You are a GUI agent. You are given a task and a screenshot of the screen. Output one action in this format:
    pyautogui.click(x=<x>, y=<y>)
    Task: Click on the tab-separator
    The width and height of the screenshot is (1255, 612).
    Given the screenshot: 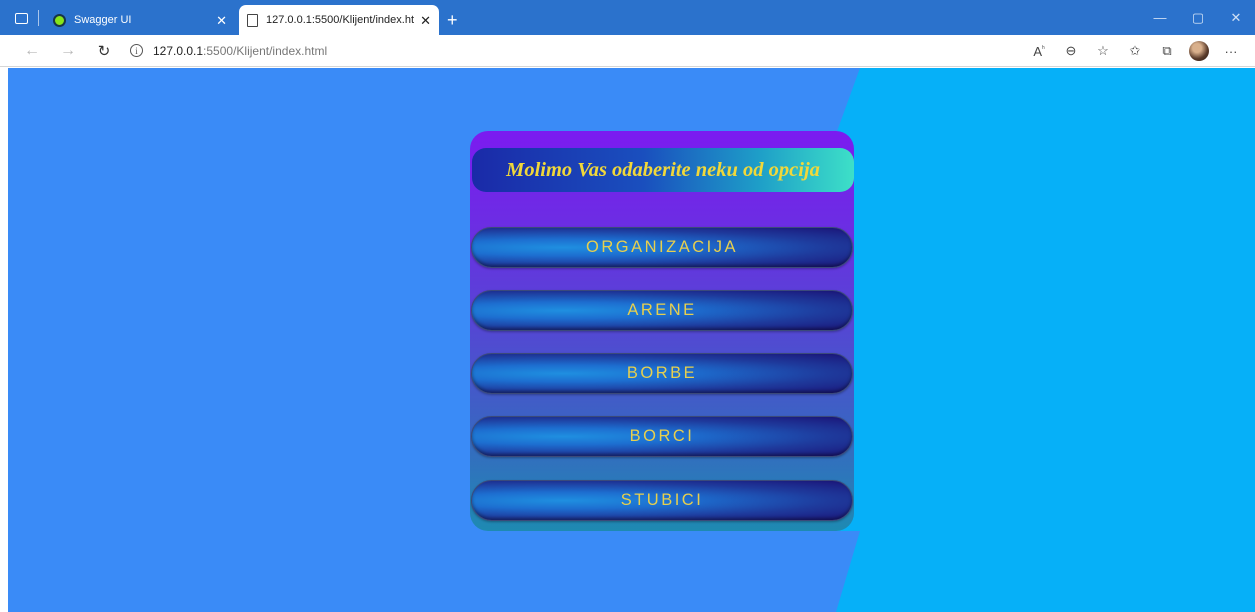 What is the action you would take?
    pyautogui.click(x=38, y=18)
    